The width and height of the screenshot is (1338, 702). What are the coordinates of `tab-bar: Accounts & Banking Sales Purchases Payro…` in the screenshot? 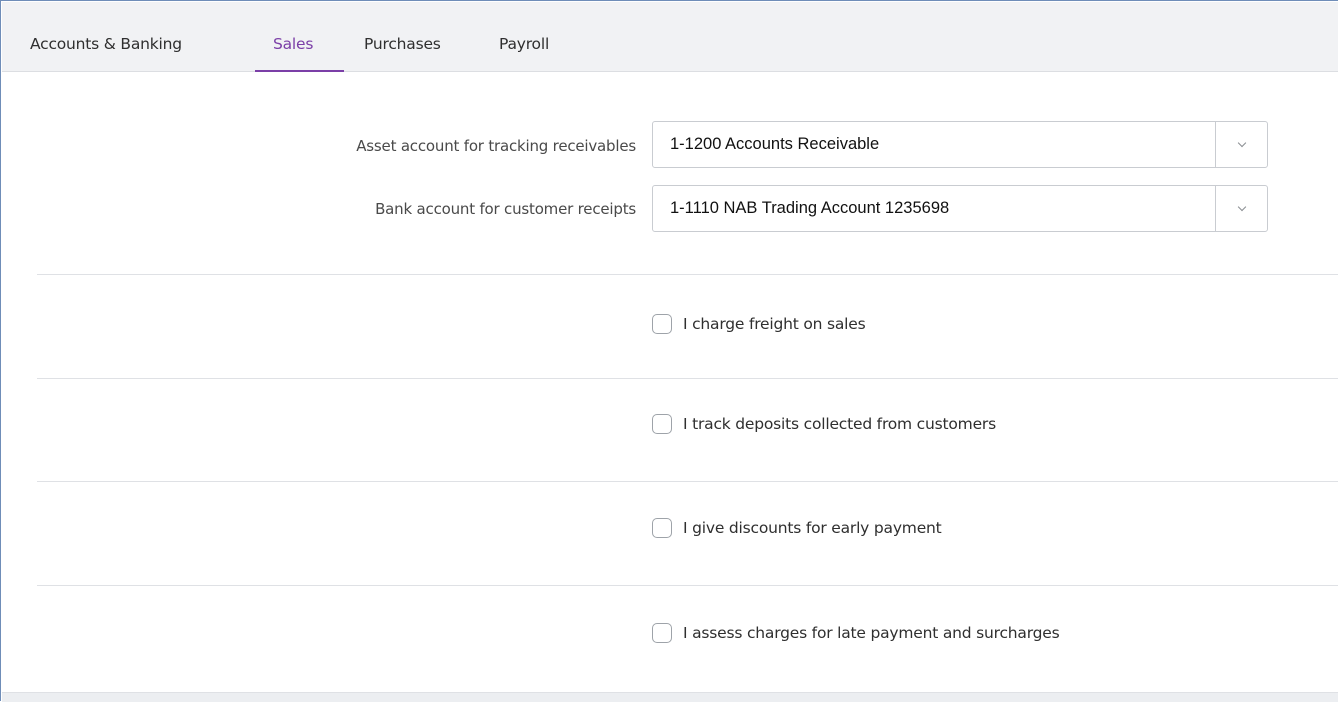 It's located at (670, 37).